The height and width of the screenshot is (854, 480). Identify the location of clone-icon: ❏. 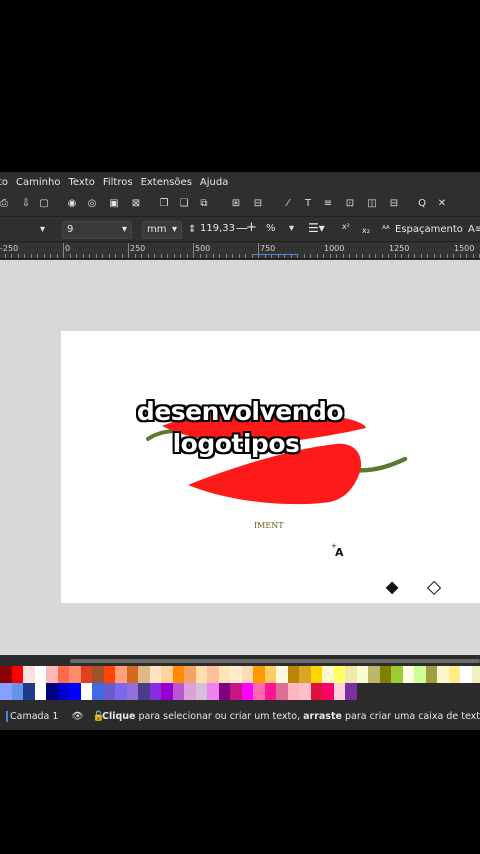
(184, 204).